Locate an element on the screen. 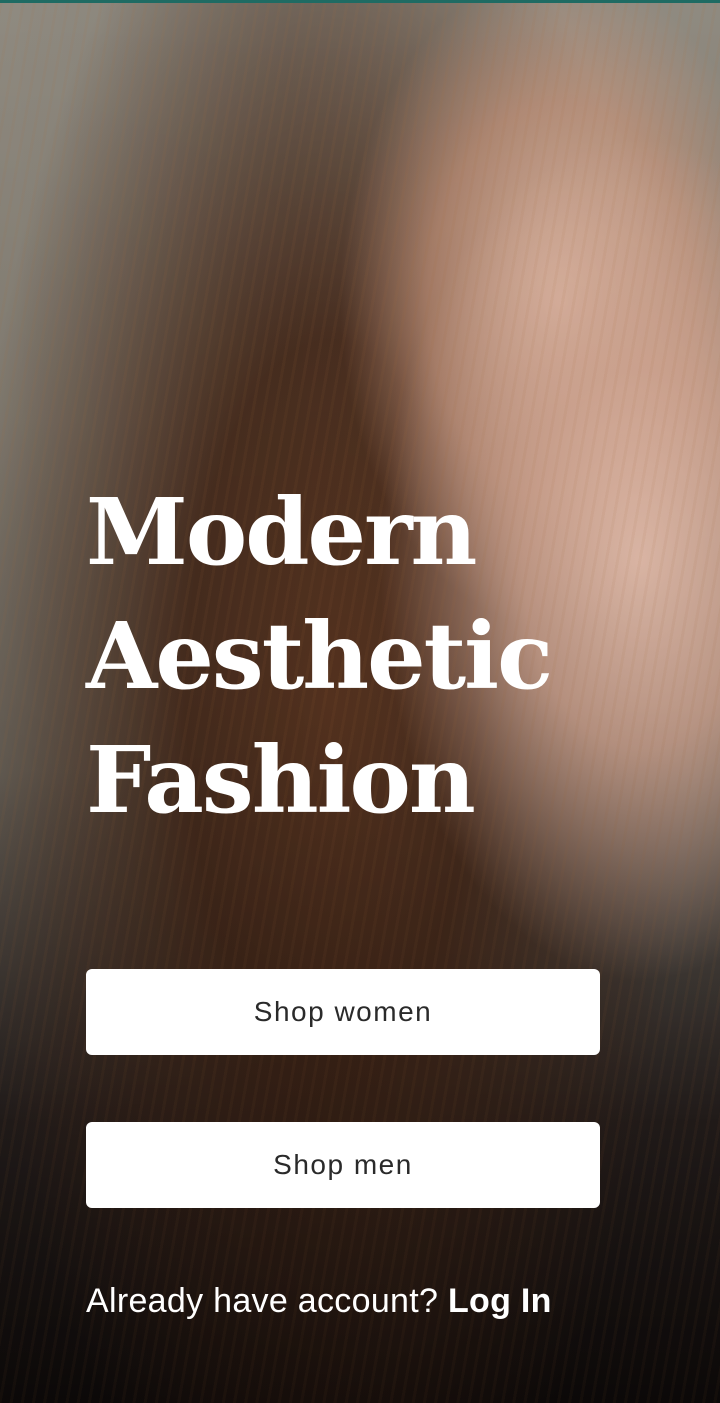  headline-line-2: Aesthetic is located at coordinates (319, 656).